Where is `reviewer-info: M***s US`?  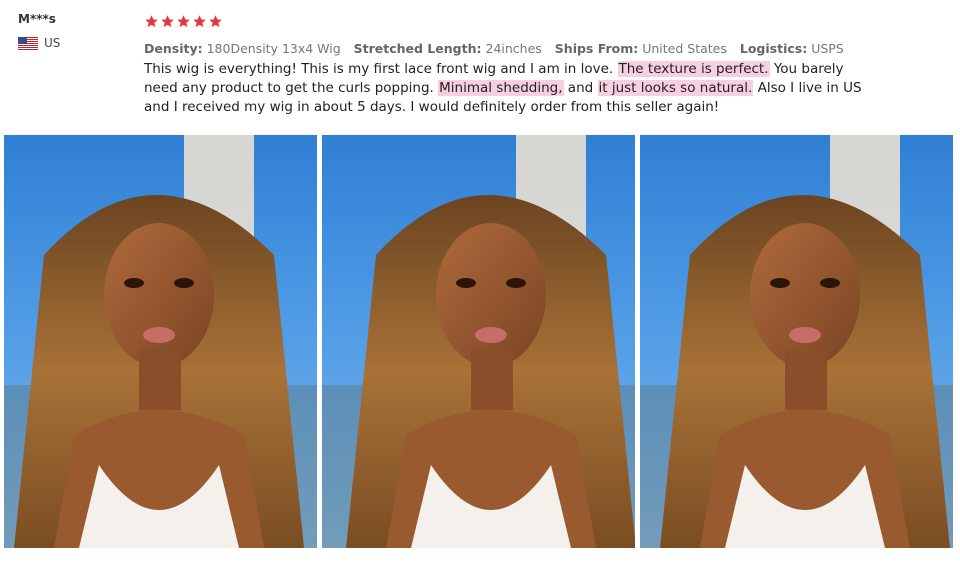
reviewer-info: M***s US is located at coordinates (39, 31).